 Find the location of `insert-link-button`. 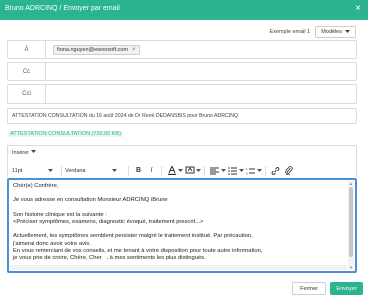

insert-link-button is located at coordinates (275, 170).